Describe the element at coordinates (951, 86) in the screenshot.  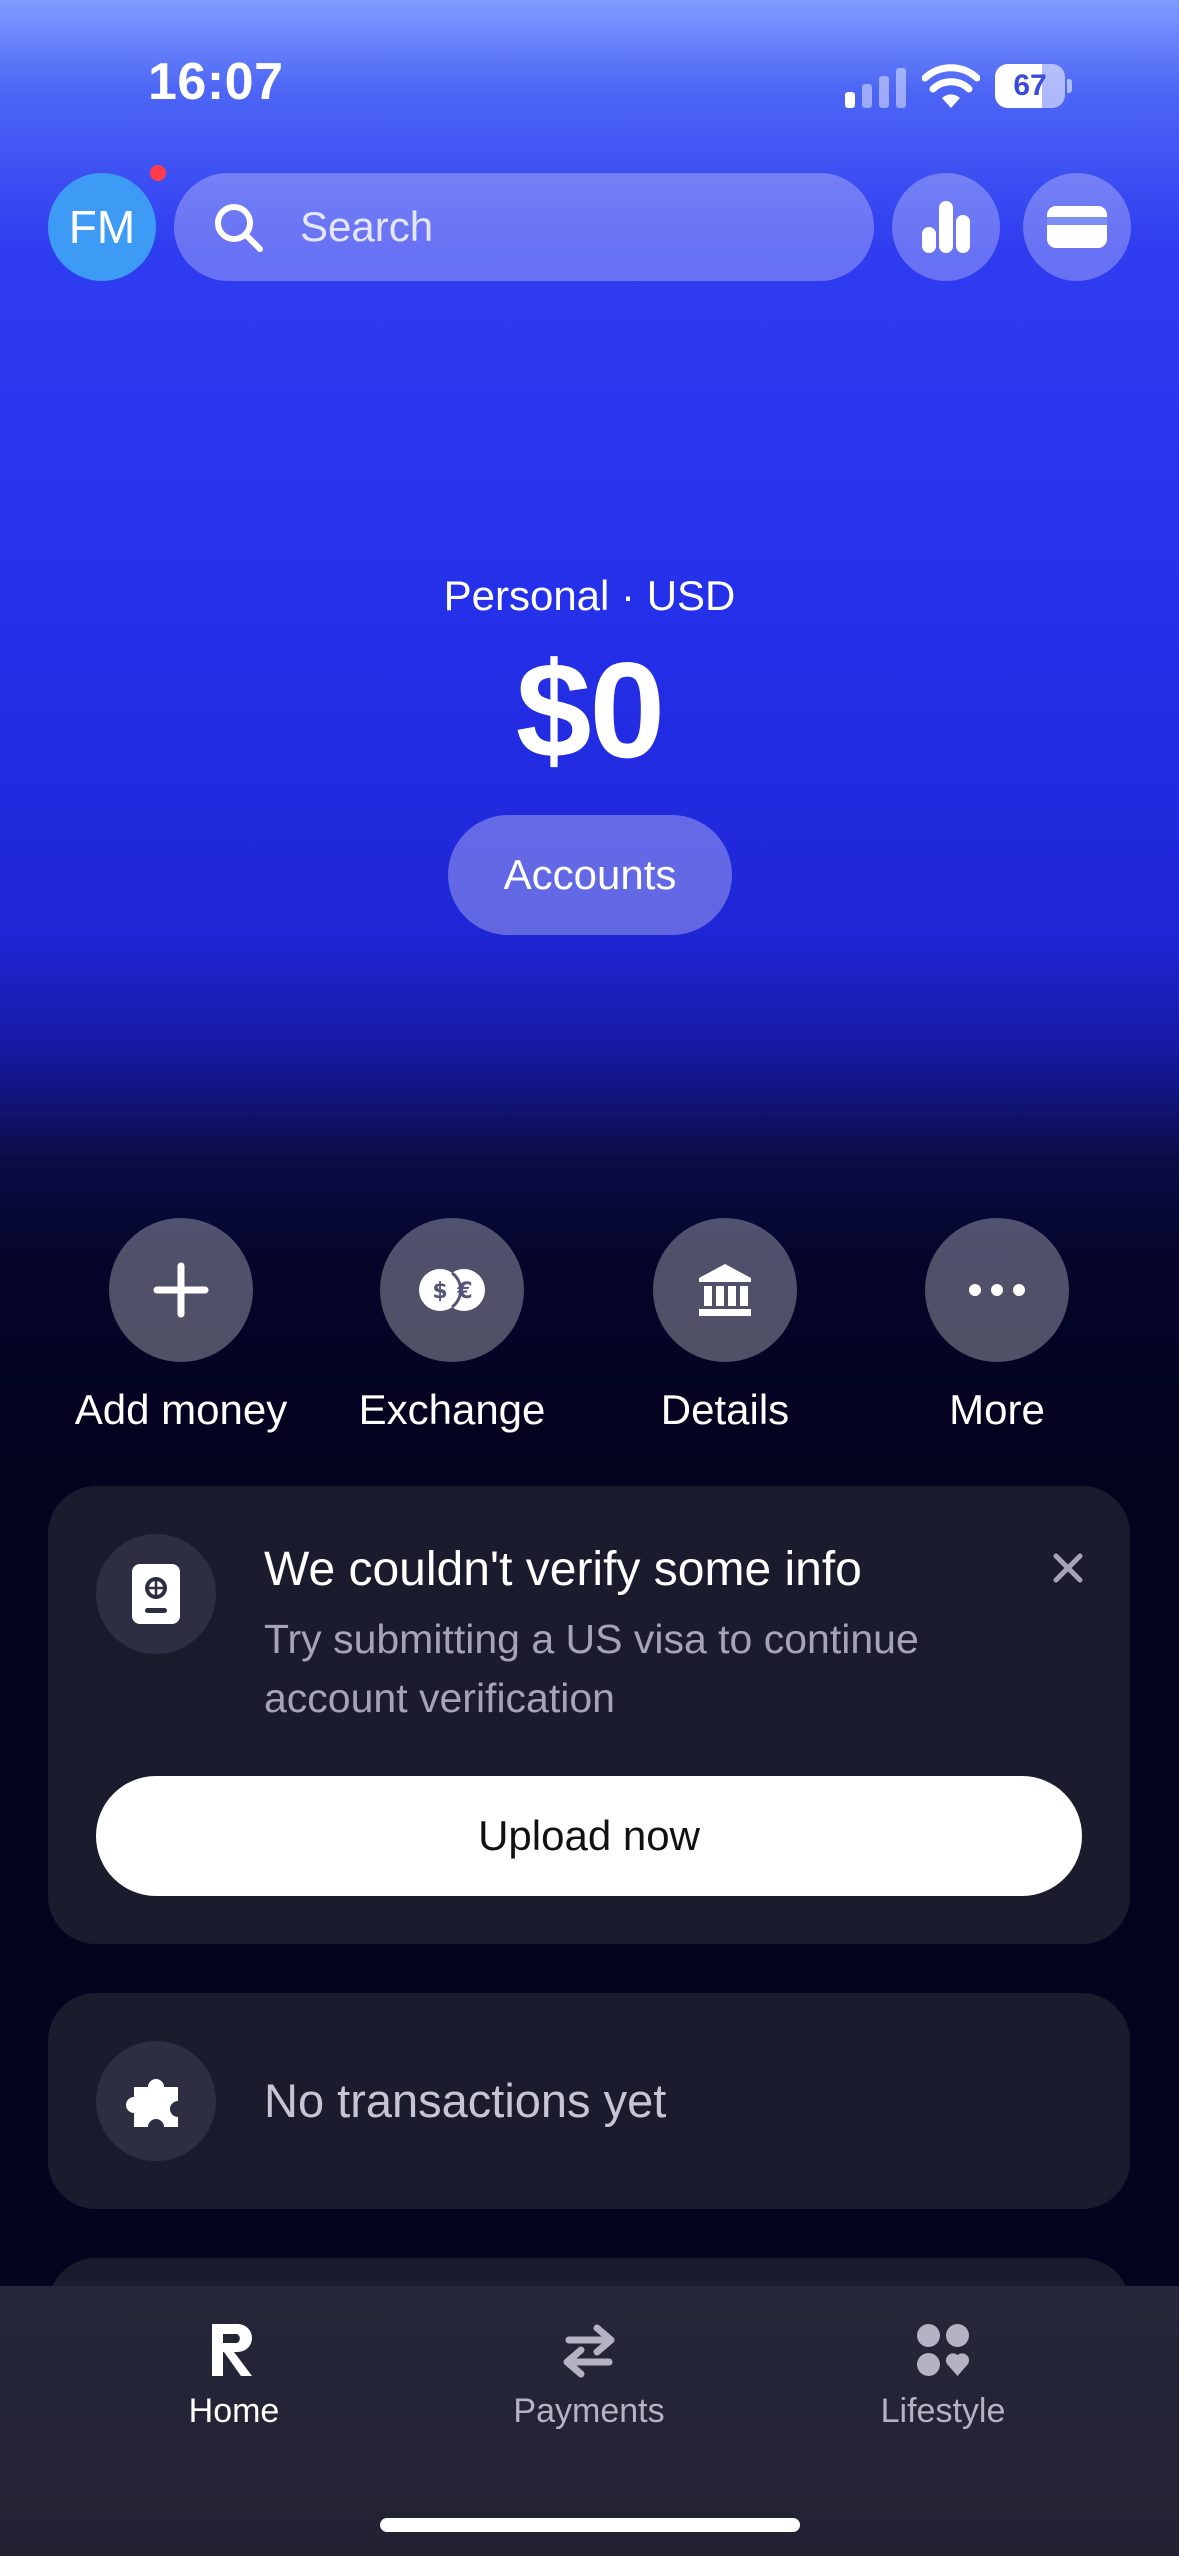
I see `wifi-icon` at that location.